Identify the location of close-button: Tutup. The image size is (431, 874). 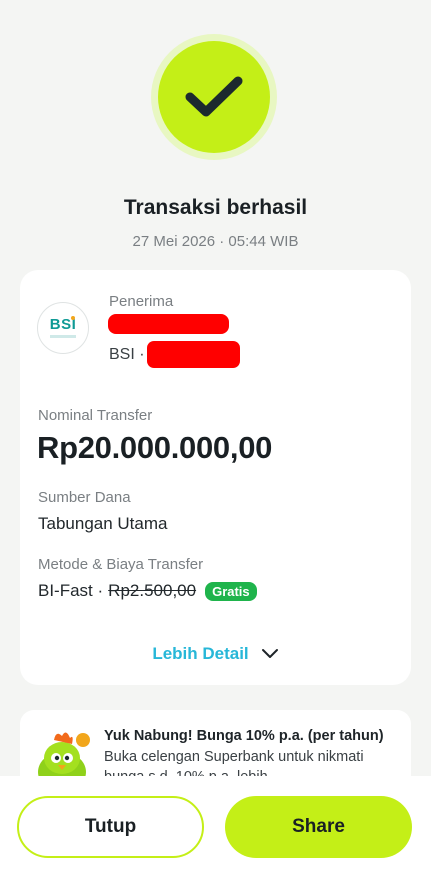
(110, 827).